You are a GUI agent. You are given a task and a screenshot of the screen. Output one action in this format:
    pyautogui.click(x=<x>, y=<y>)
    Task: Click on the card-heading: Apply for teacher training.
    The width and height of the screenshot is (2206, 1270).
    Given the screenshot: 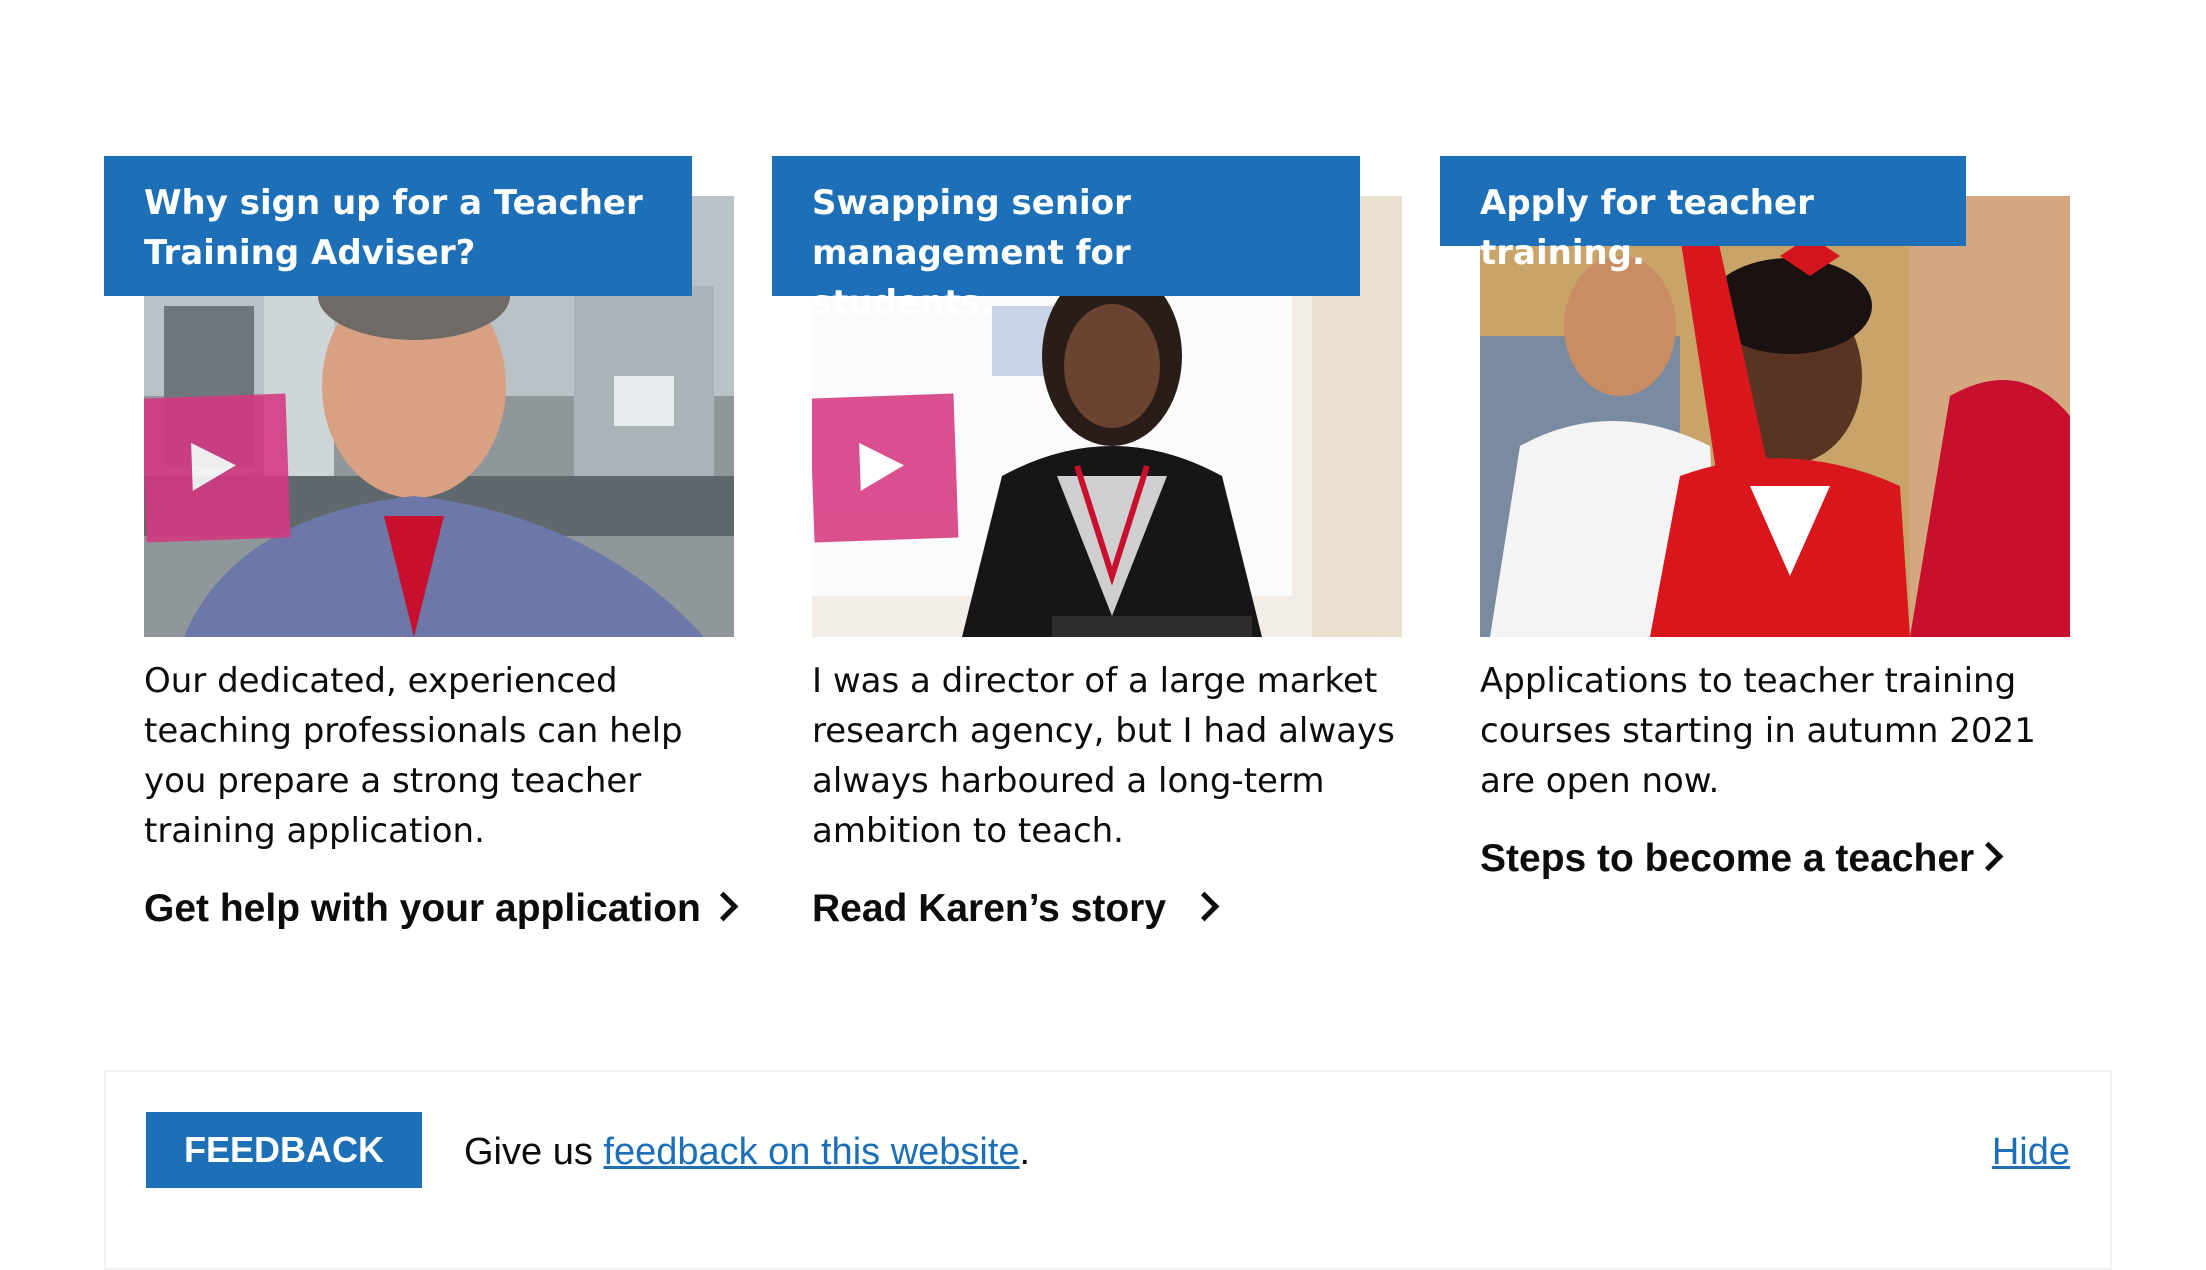 What is the action you would take?
    pyautogui.click(x=1703, y=214)
    